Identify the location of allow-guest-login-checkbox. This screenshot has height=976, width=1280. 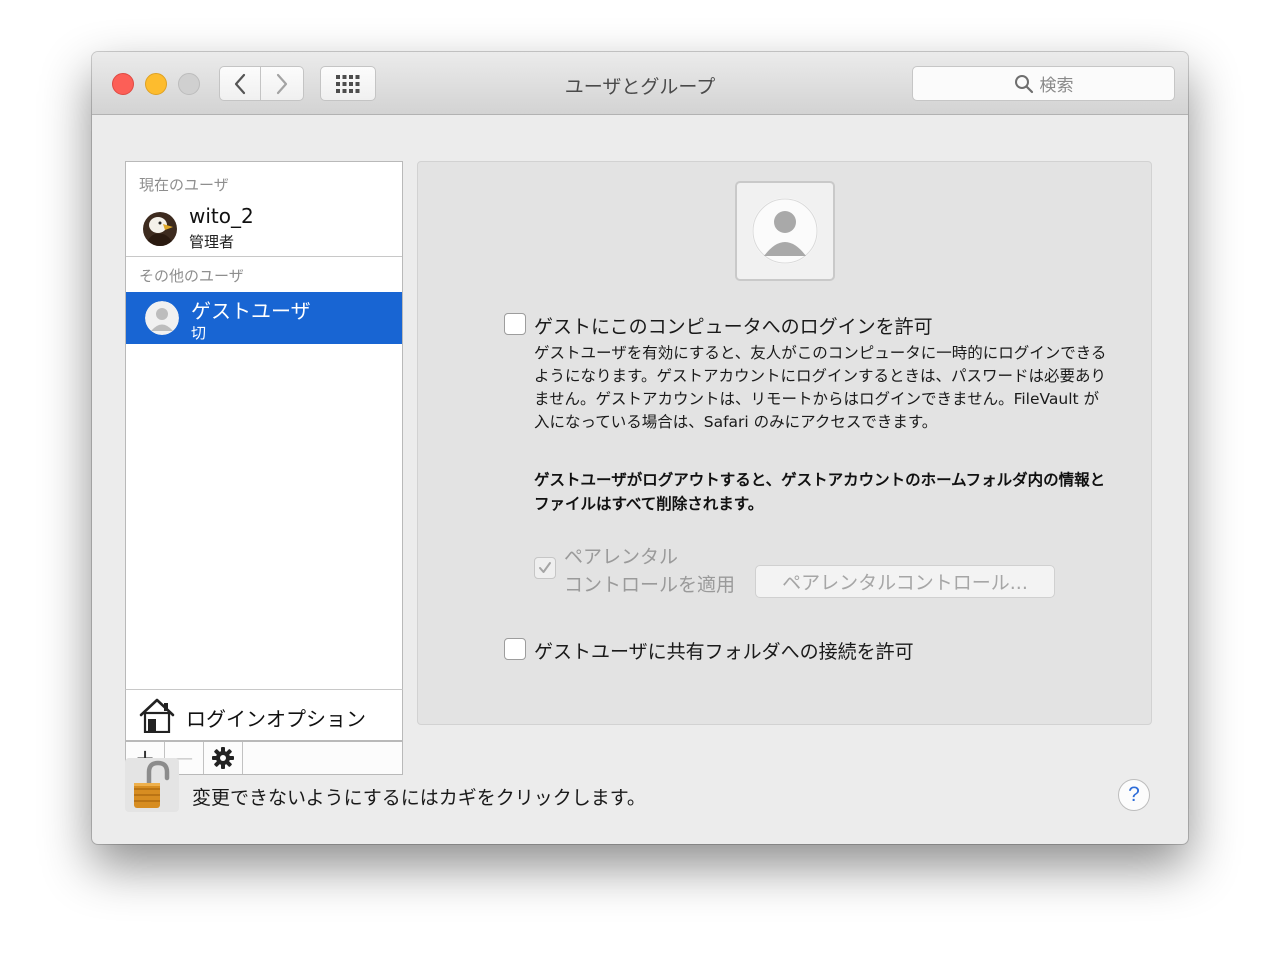
(515, 324).